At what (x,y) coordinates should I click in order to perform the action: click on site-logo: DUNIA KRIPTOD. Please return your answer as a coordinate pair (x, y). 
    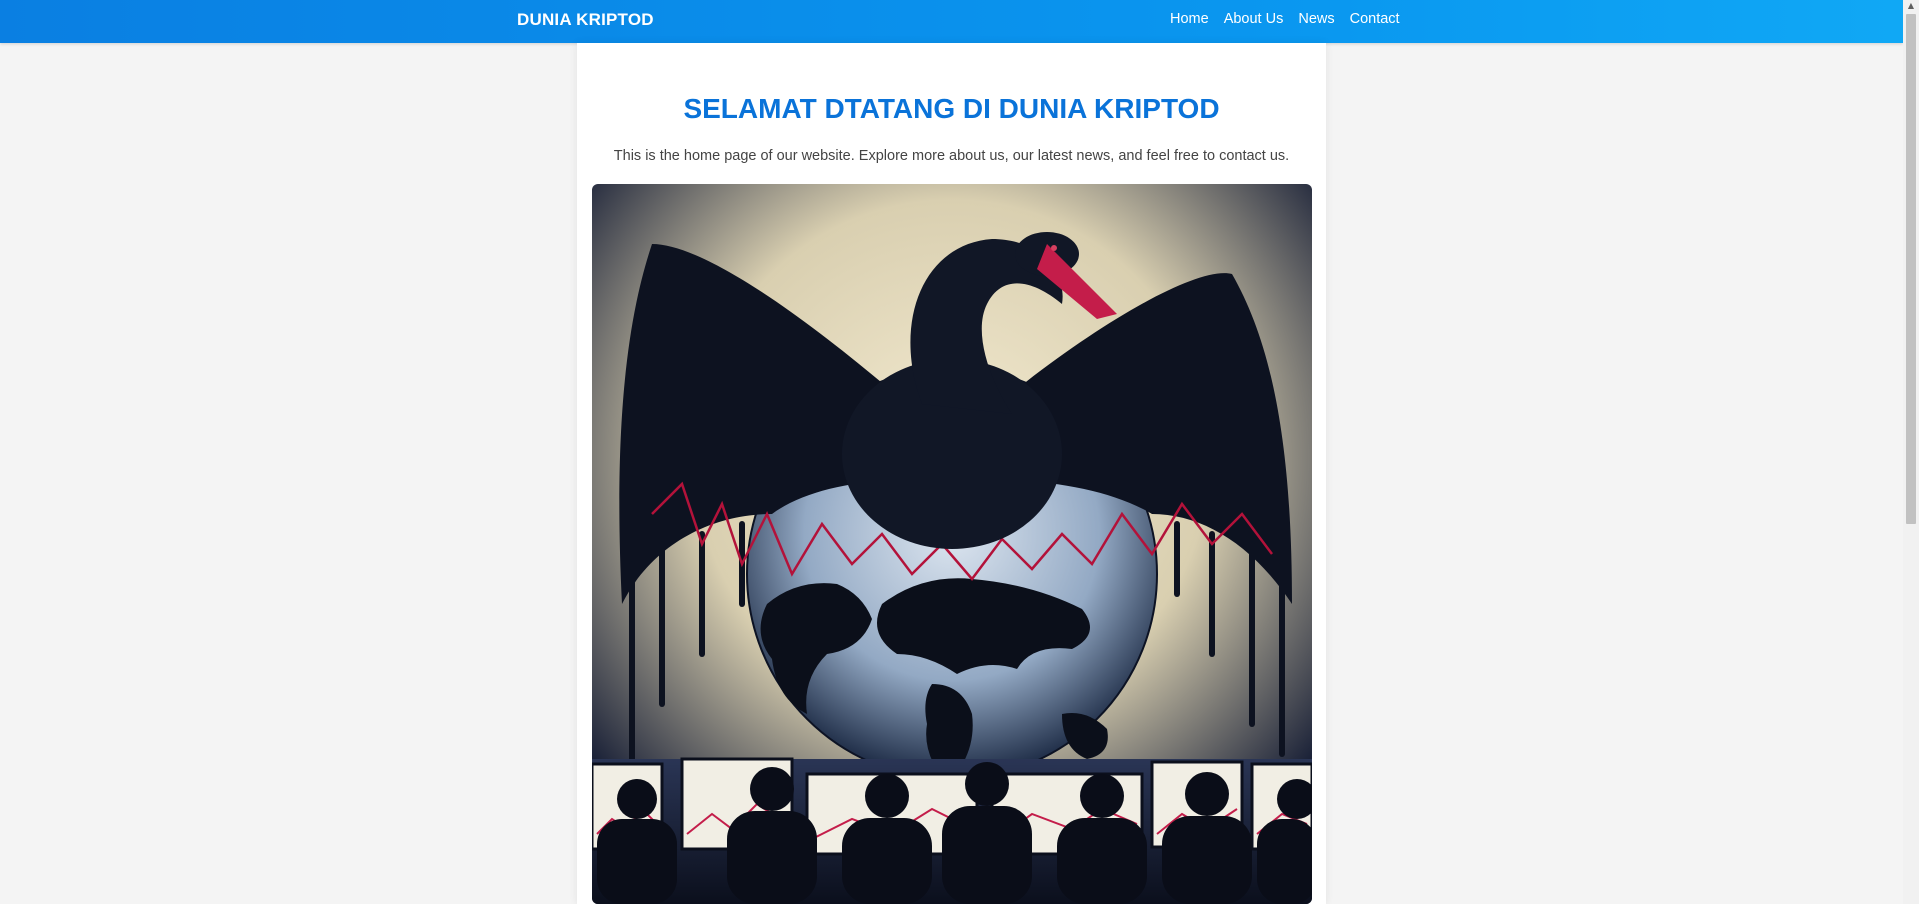
    Looking at the image, I should click on (585, 20).